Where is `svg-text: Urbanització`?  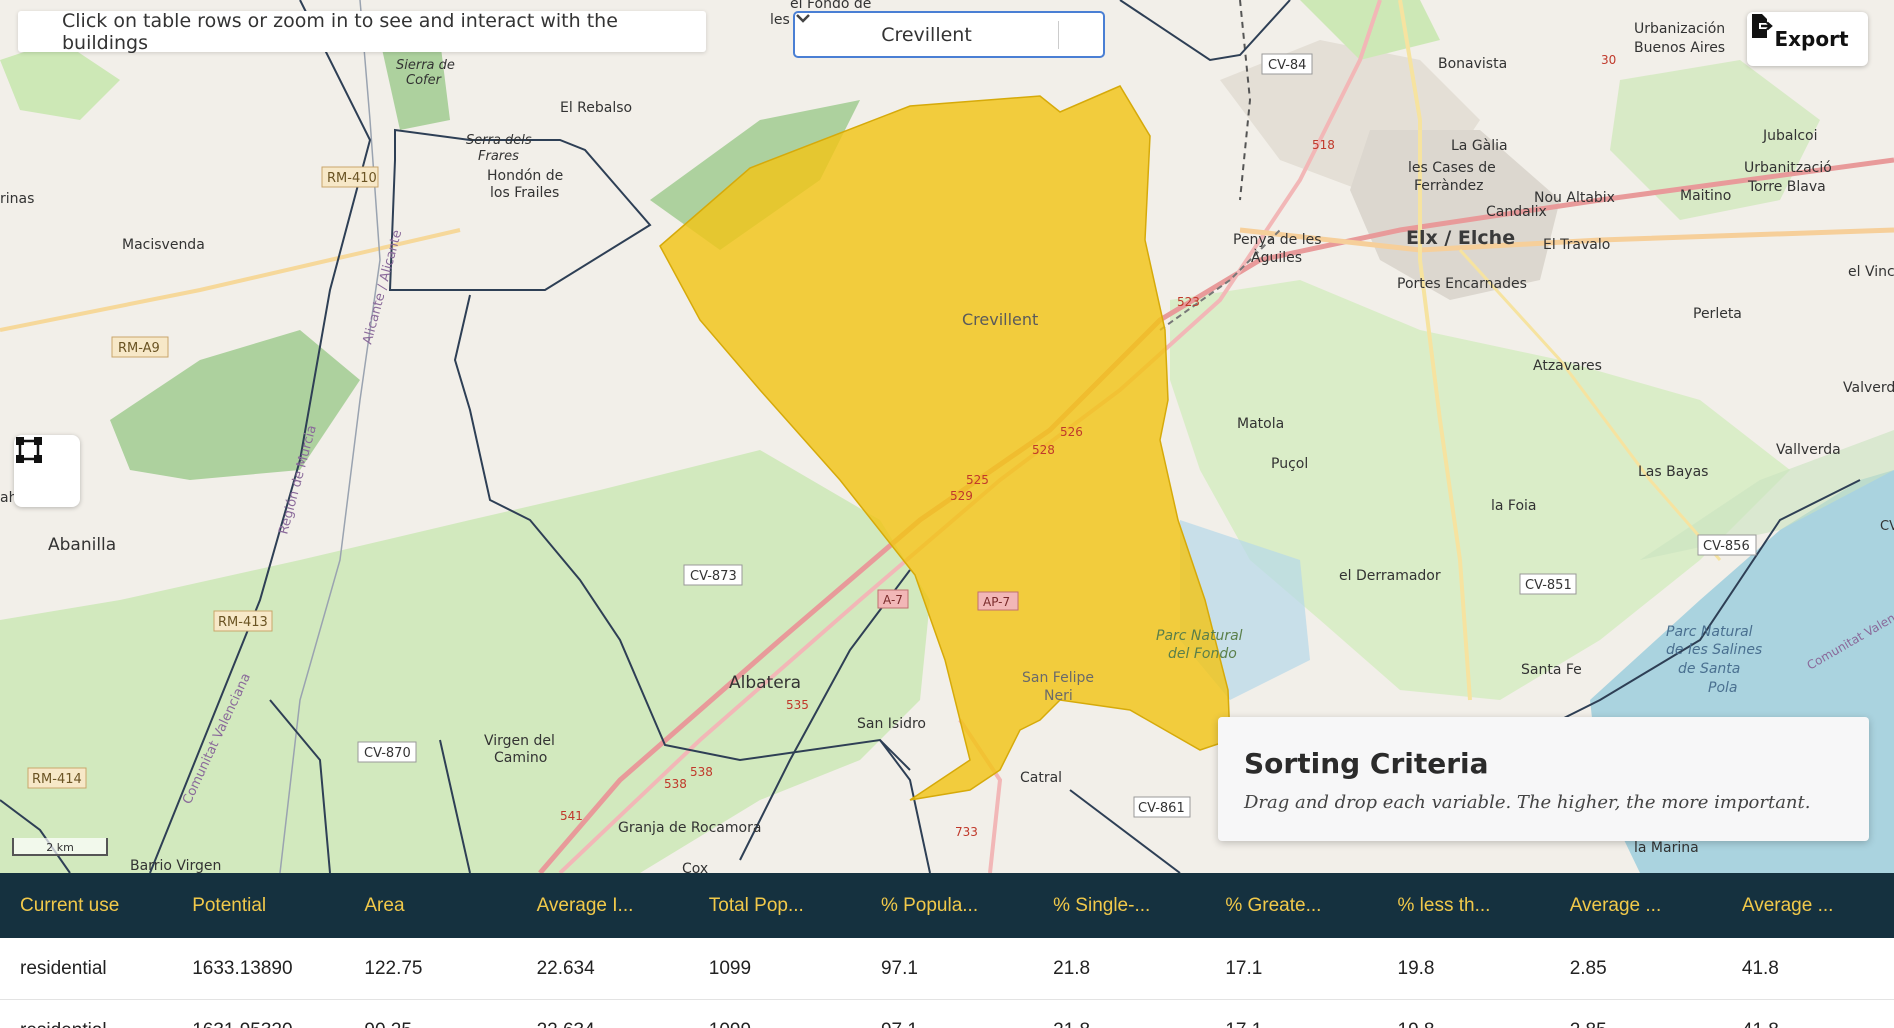 svg-text: Urbanització is located at coordinates (1788, 168).